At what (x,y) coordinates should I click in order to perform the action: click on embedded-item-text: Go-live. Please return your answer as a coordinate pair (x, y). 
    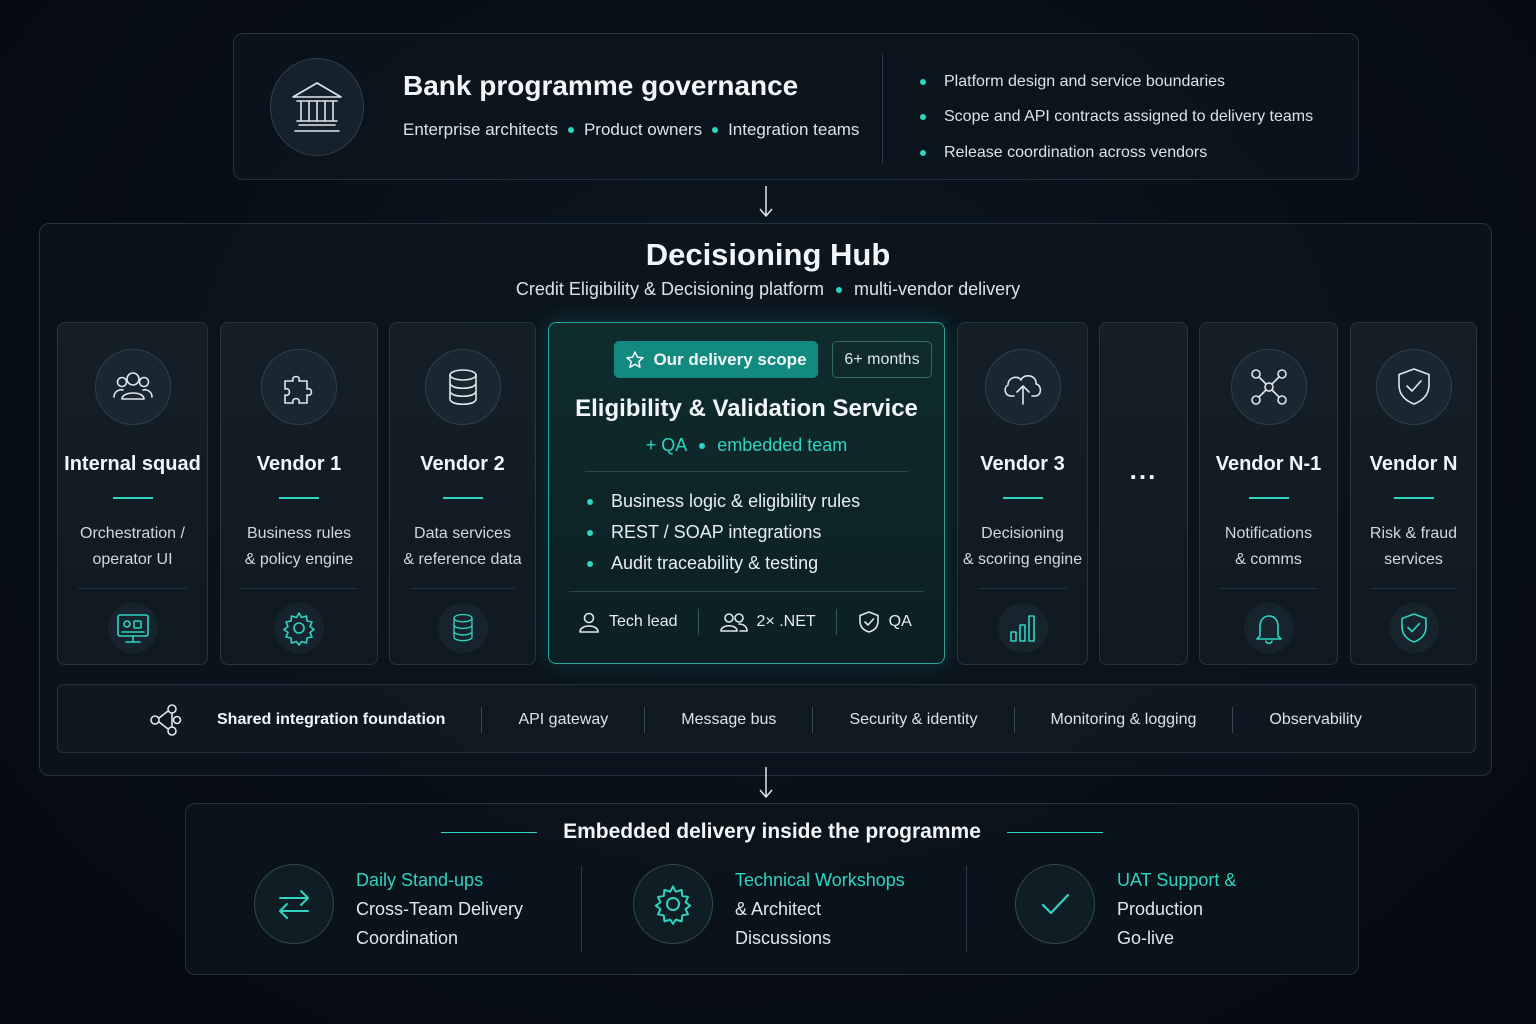
    Looking at the image, I should click on (1146, 938).